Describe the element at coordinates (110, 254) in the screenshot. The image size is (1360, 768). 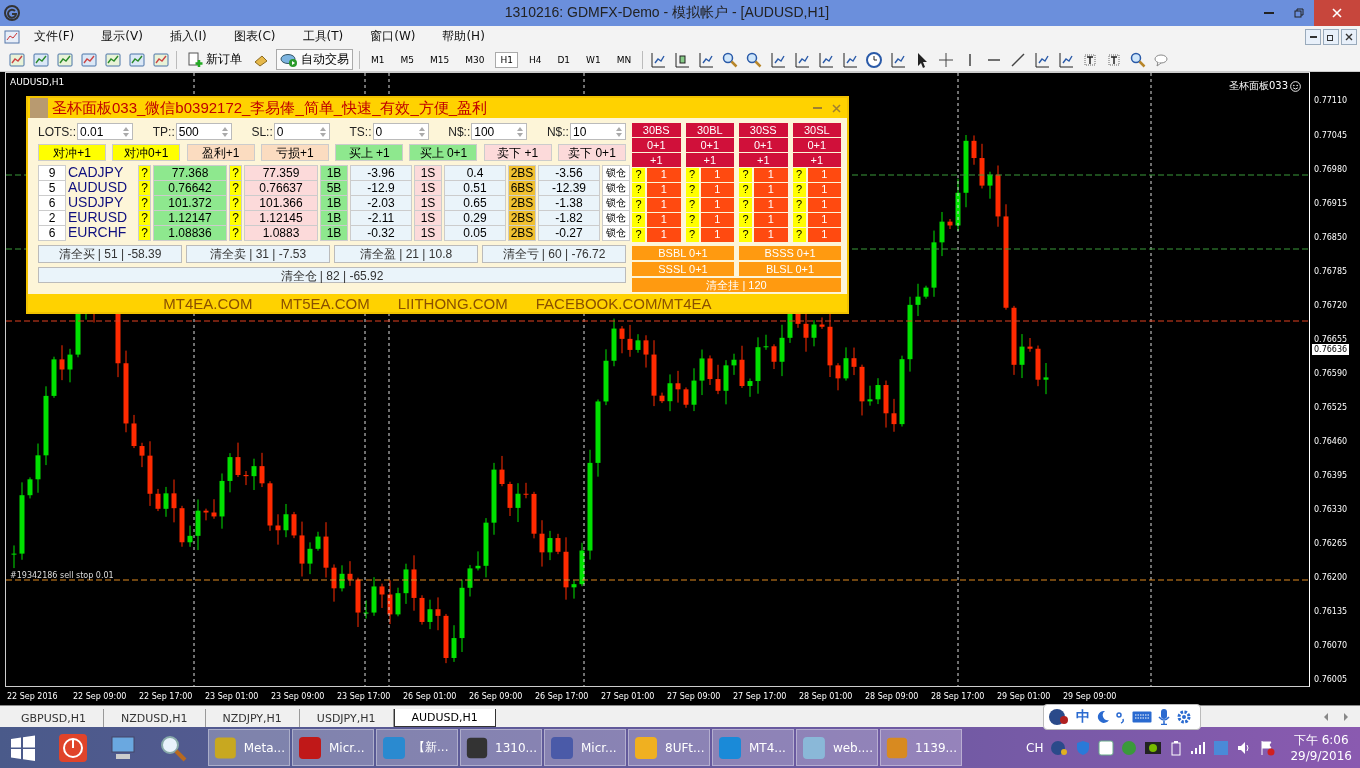
I see `close-positions-button: 清全买 | 51 | -58.39` at that location.